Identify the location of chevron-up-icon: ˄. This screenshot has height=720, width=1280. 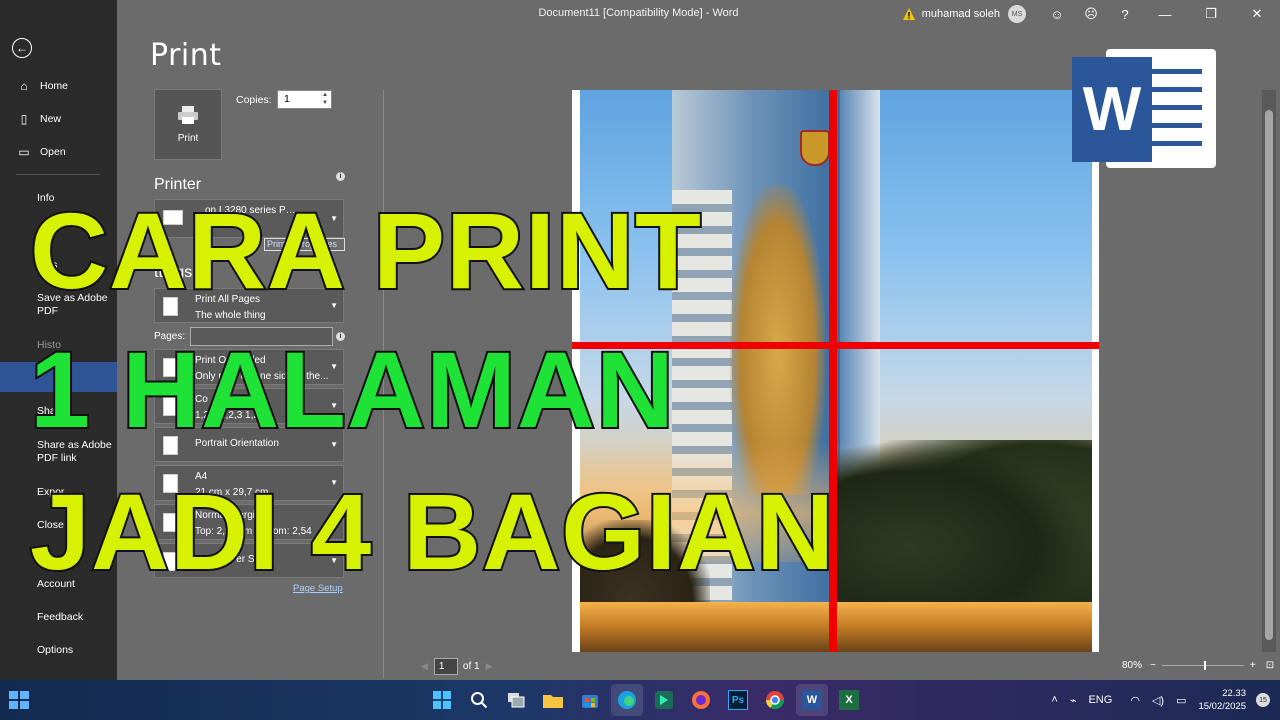
(1054, 700).